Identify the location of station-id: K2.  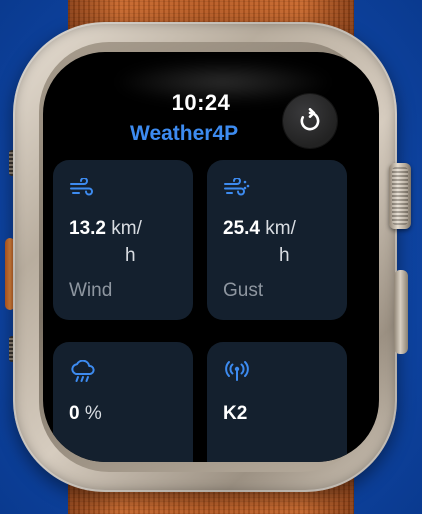
(235, 413).